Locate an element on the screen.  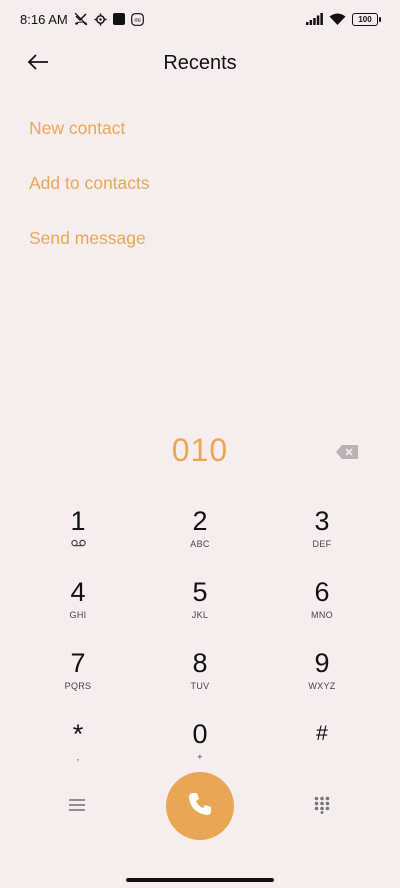
key-letters: DEF is located at coordinates (322, 544).